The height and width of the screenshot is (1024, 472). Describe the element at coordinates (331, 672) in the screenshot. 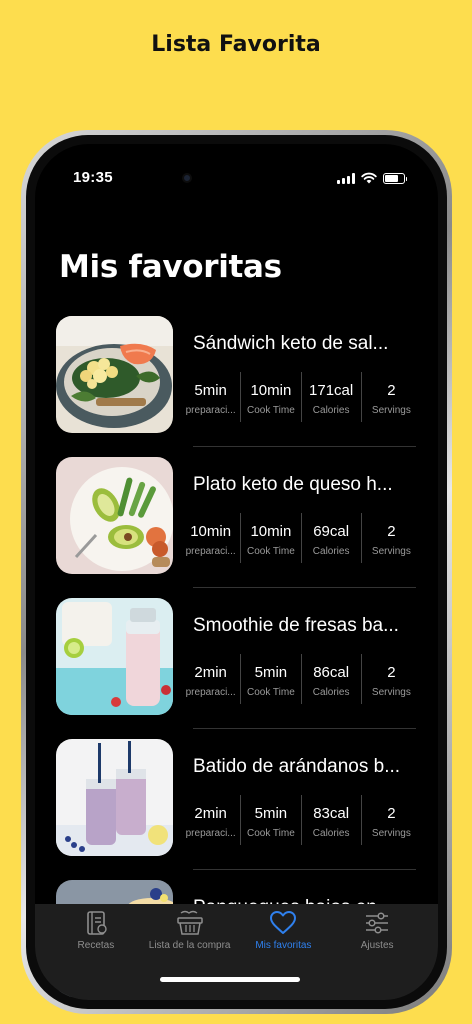

I see `stat-value: 86cal` at that location.